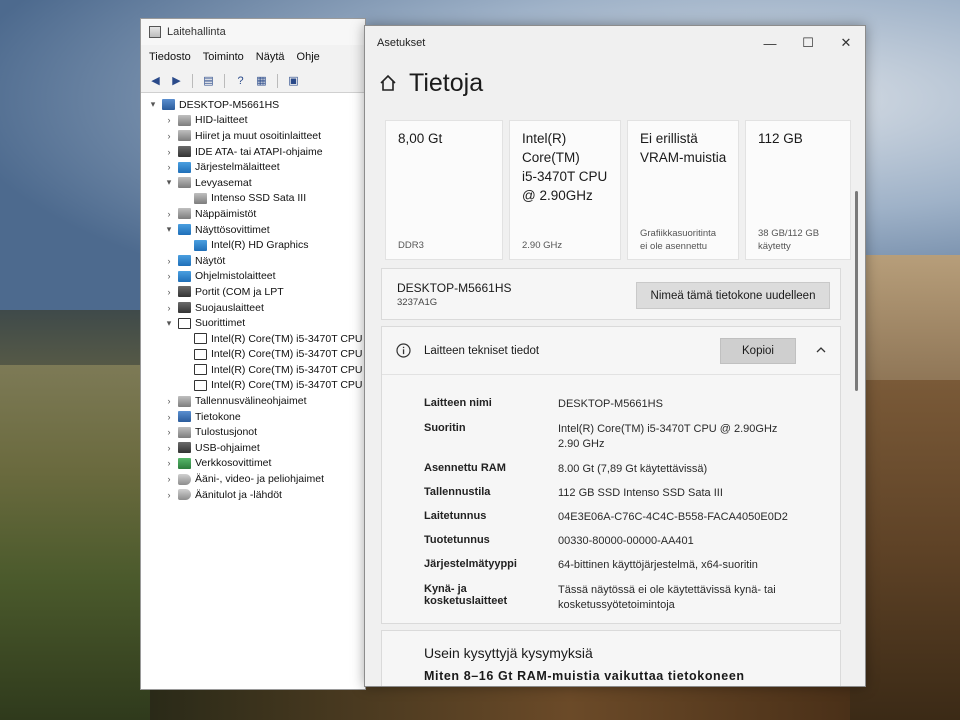  What do you see at coordinates (482, 350) in the screenshot?
I see `device-specs-title: Laitteen tekniset tiedot` at bounding box center [482, 350].